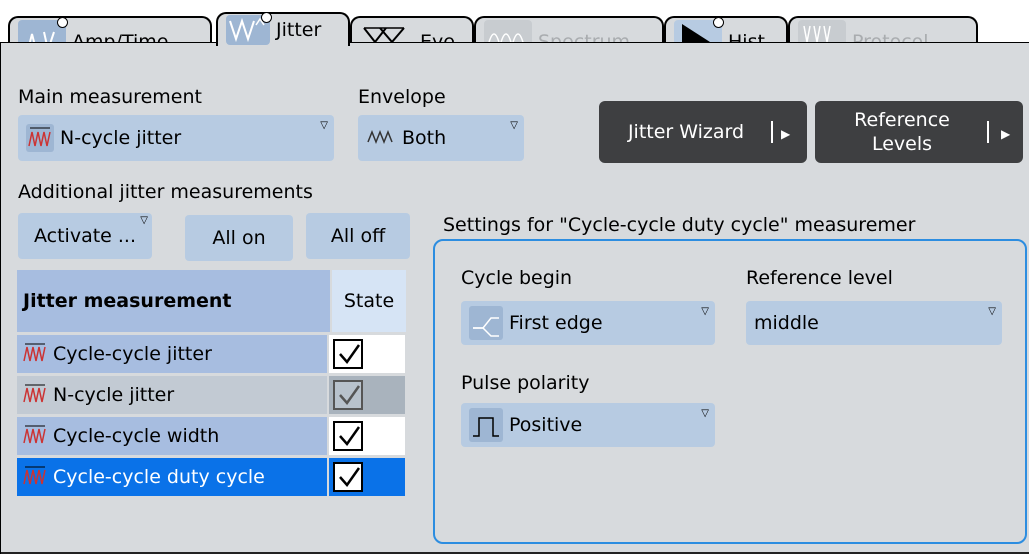 The width and height of the screenshot is (1029, 554). I want to click on measurement-name-cell: N-cycle jitter, so click(172, 395).